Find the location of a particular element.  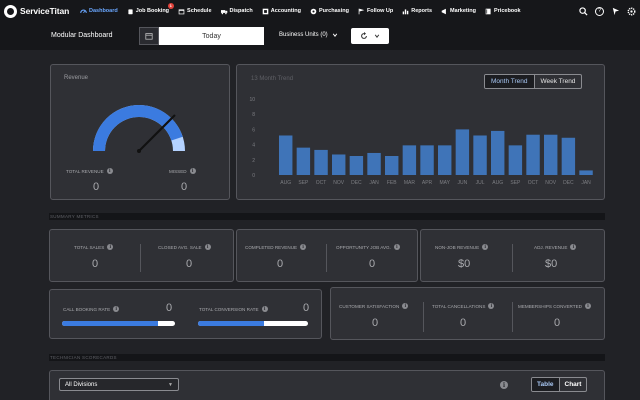

phone-icon is located at coordinates (130, 11).